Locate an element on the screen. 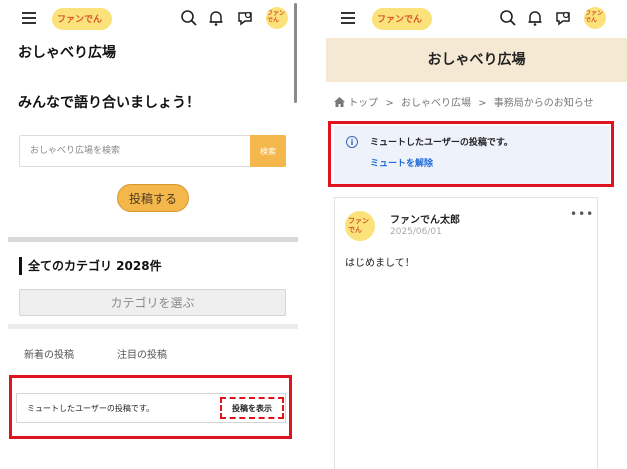 The image size is (627, 469). search-bar: 検索 is located at coordinates (152, 151).